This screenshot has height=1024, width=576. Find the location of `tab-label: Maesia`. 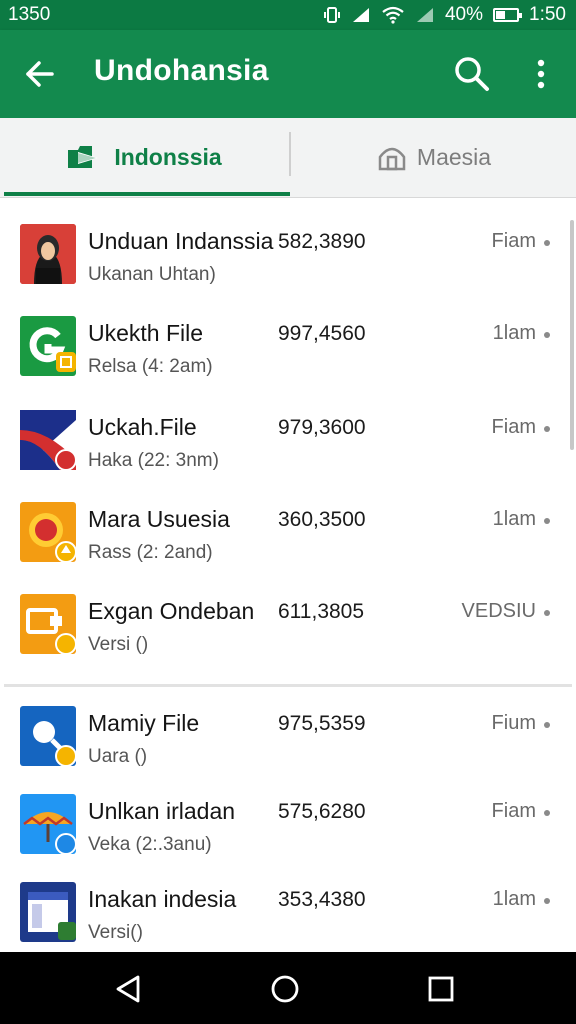

tab-label: Maesia is located at coordinates (454, 156).